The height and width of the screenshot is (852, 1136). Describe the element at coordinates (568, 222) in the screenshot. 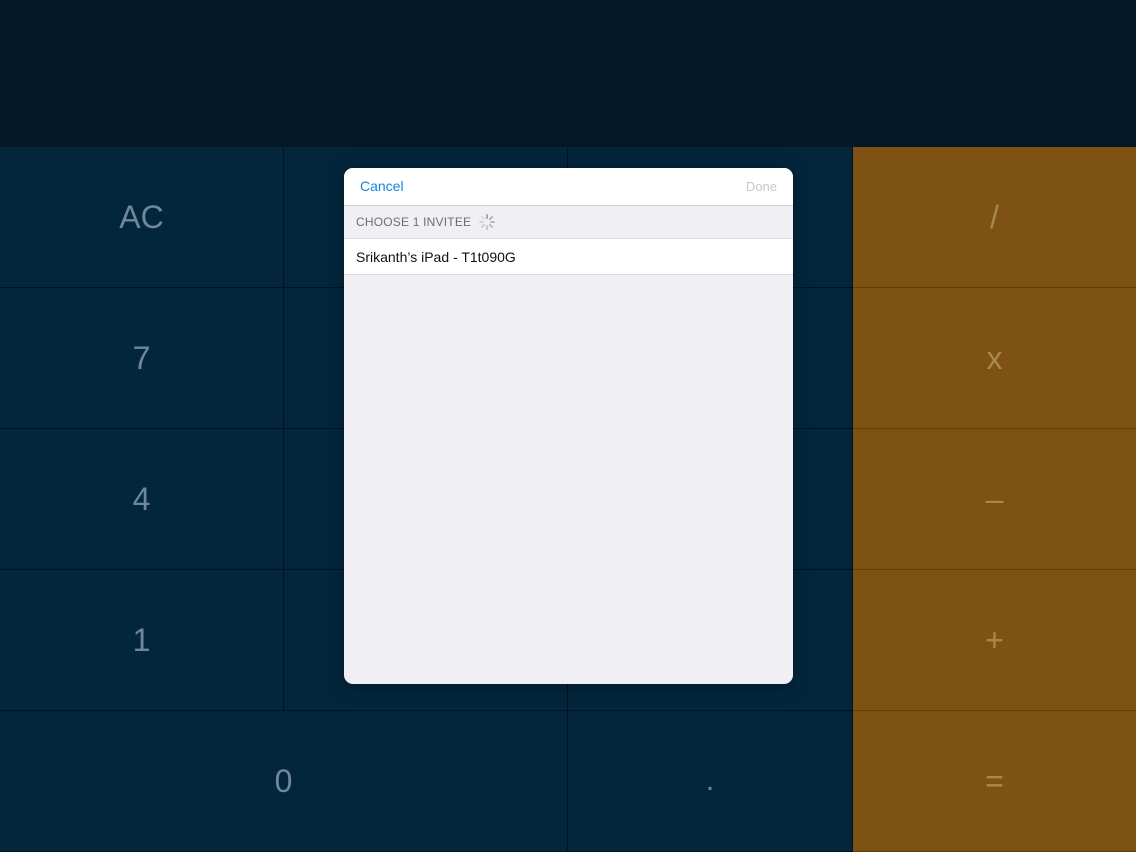

I see `section-header: CHOOSE 1 INVITEE` at that location.